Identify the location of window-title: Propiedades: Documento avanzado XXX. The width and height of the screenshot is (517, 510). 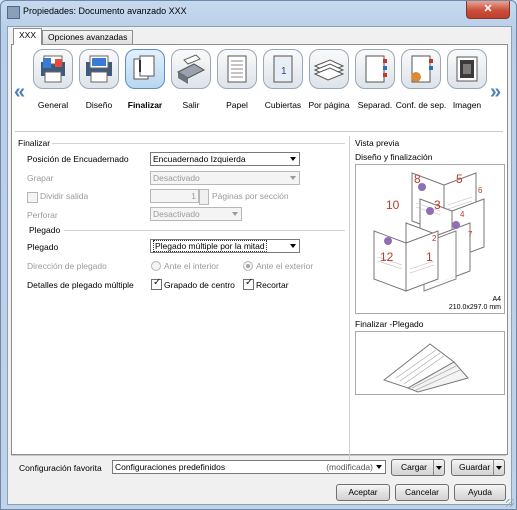
(105, 11).